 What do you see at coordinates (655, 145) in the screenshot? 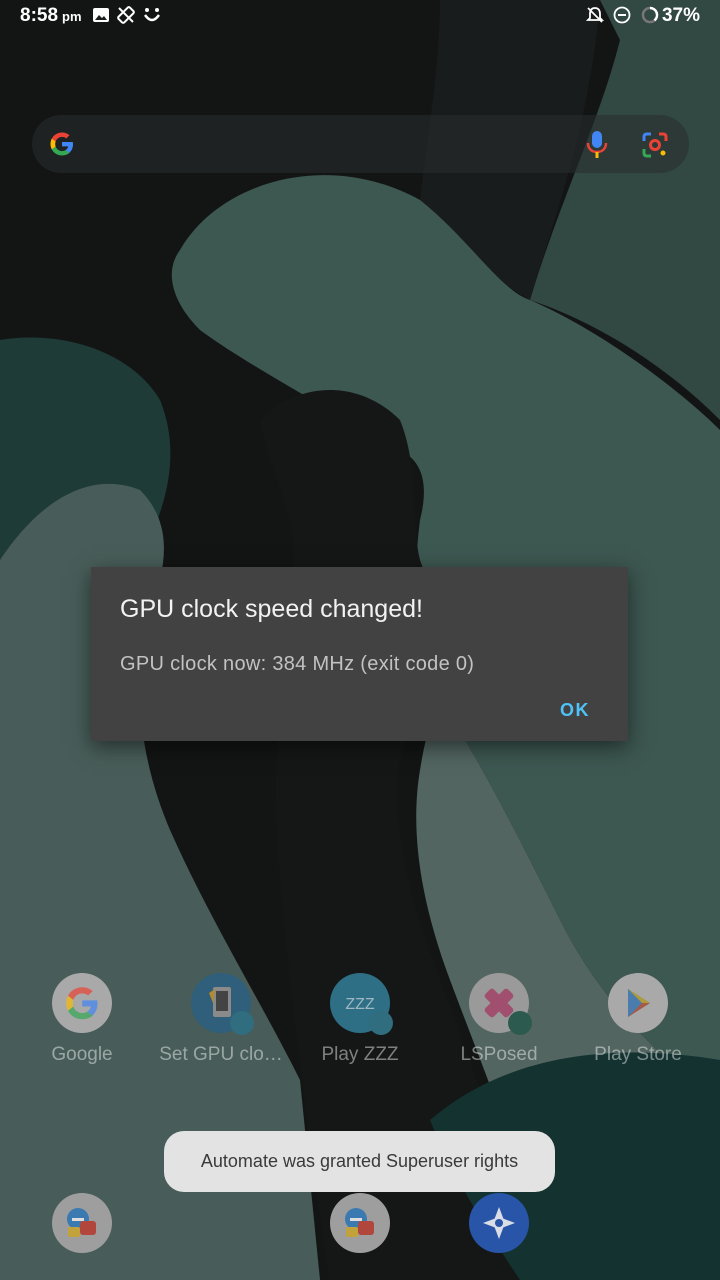
I see `lens-icon` at bounding box center [655, 145].